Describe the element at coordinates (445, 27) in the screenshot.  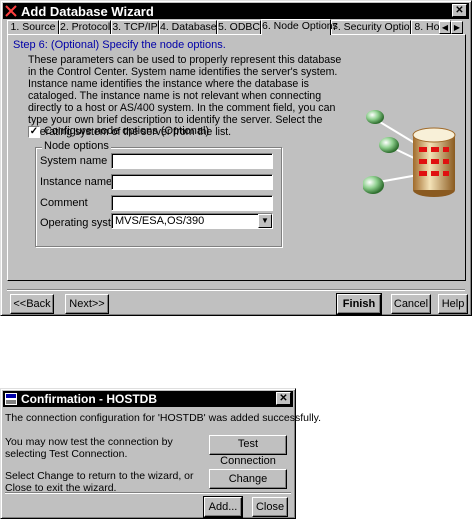
I see `tab-scroll-left-icon: ◀` at that location.